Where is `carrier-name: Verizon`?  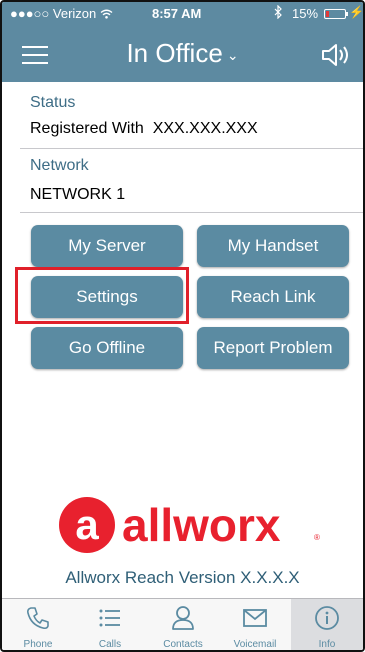 carrier-name: Verizon is located at coordinates (74, 13).